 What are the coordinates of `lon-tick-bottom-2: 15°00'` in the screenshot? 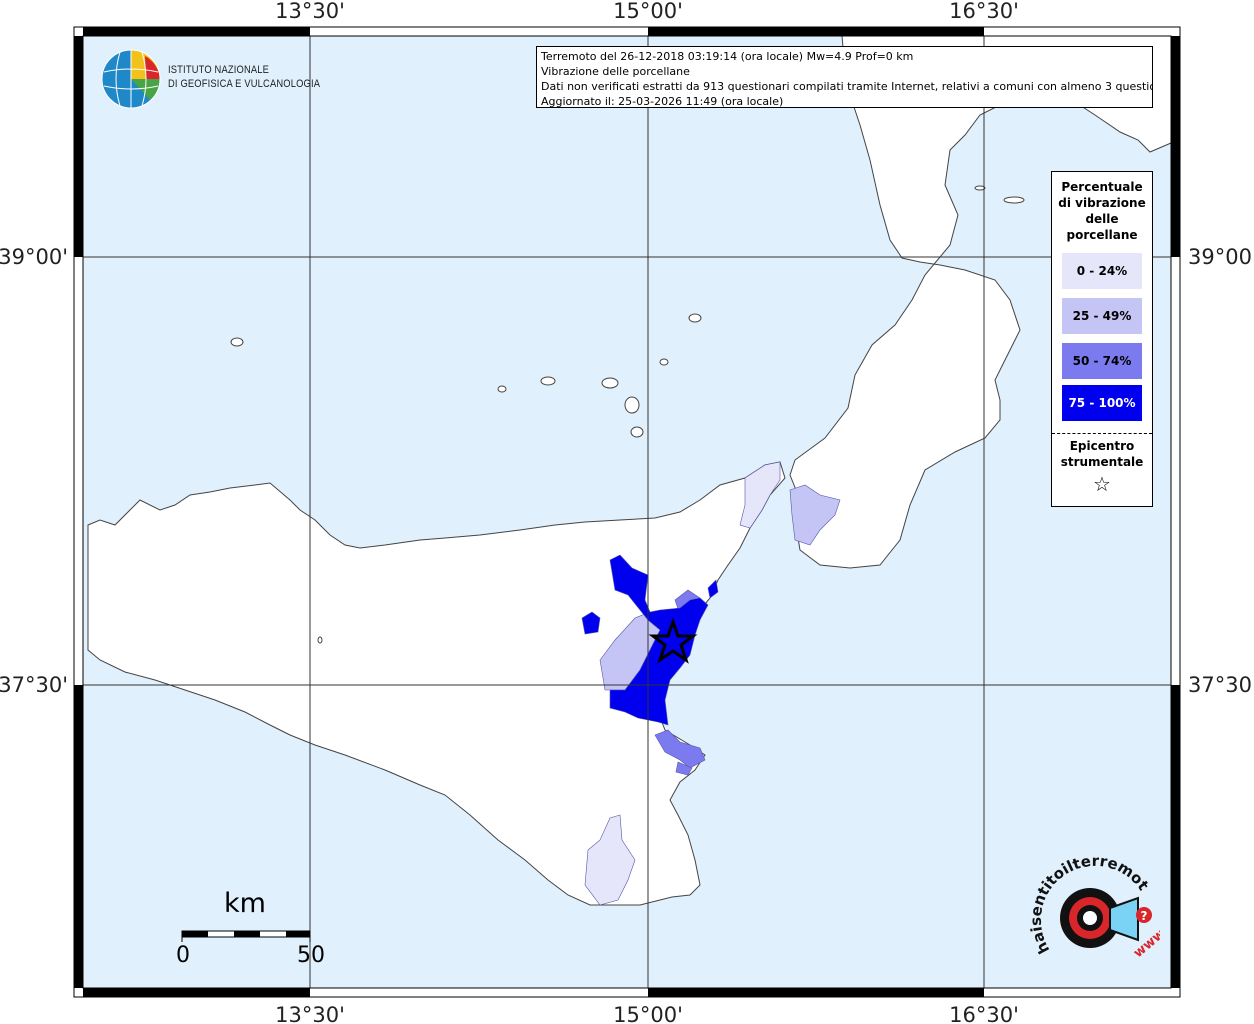 It's located at (648, 1013).